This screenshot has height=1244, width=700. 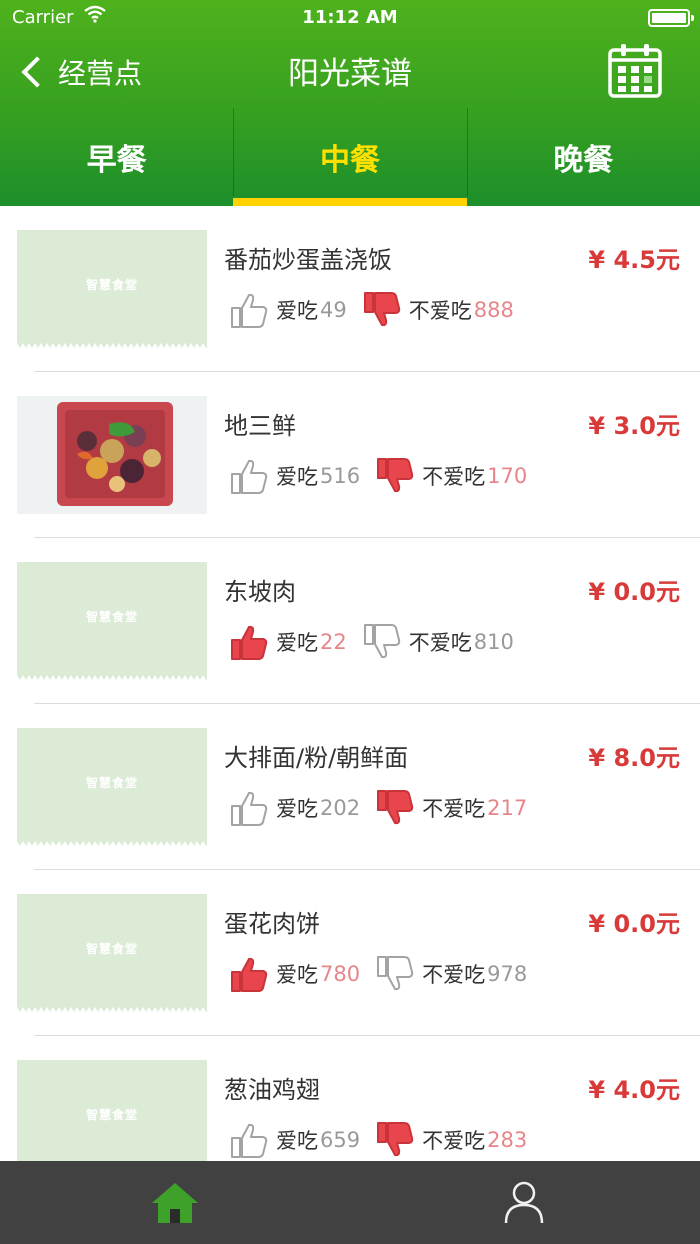 I want to click on list-item: 智慧食堂 大排面/粉/朝鲜面 ¥ 8.0元爱吃 202 不爱吃 217, so click(x=350, y=787).